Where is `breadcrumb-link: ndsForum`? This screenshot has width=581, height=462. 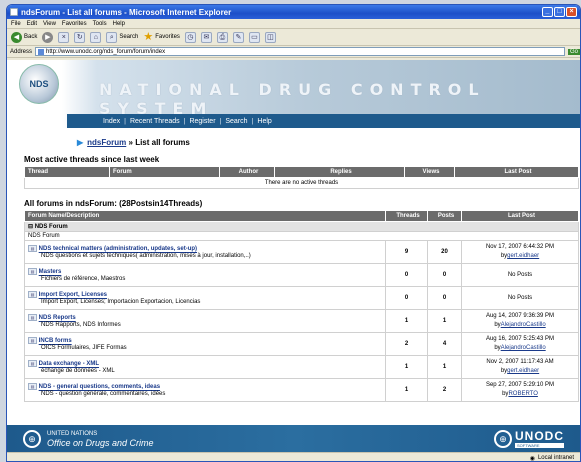
breadcrumb-link: ndsForum is located at coordinates (106, 142).